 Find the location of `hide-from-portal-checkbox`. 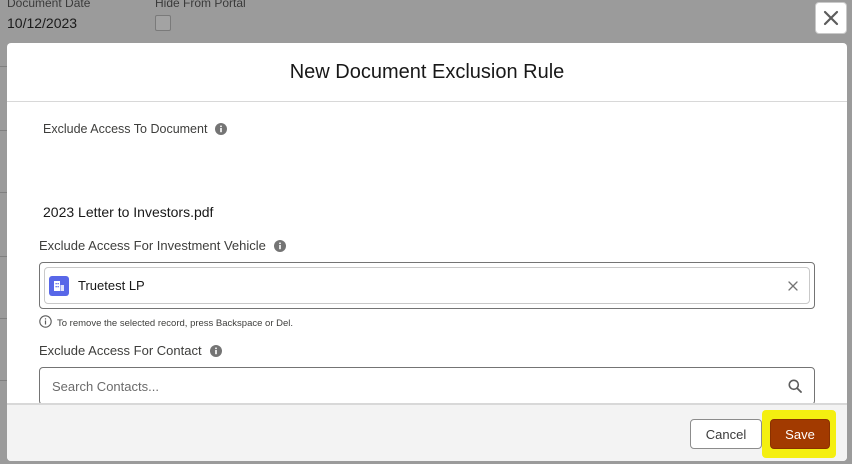

hide-from-portal-checkbox is located at coordinates (163, 23).